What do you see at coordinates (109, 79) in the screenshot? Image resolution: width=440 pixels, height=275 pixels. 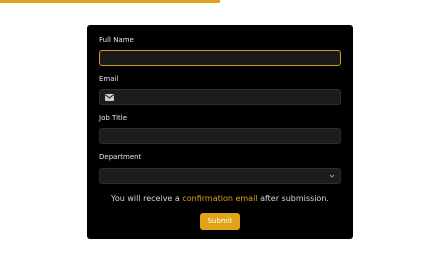 I see `email-label: Email` at bounding box center [109, 79].